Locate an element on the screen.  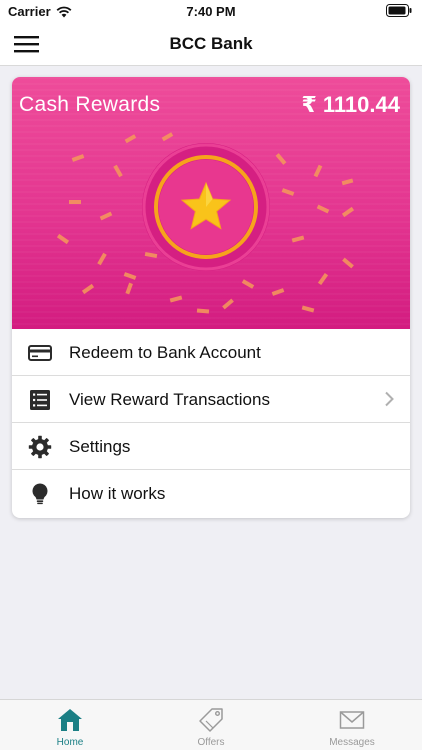
status-time: 7:40 PM is located at coordinates (211, 11).